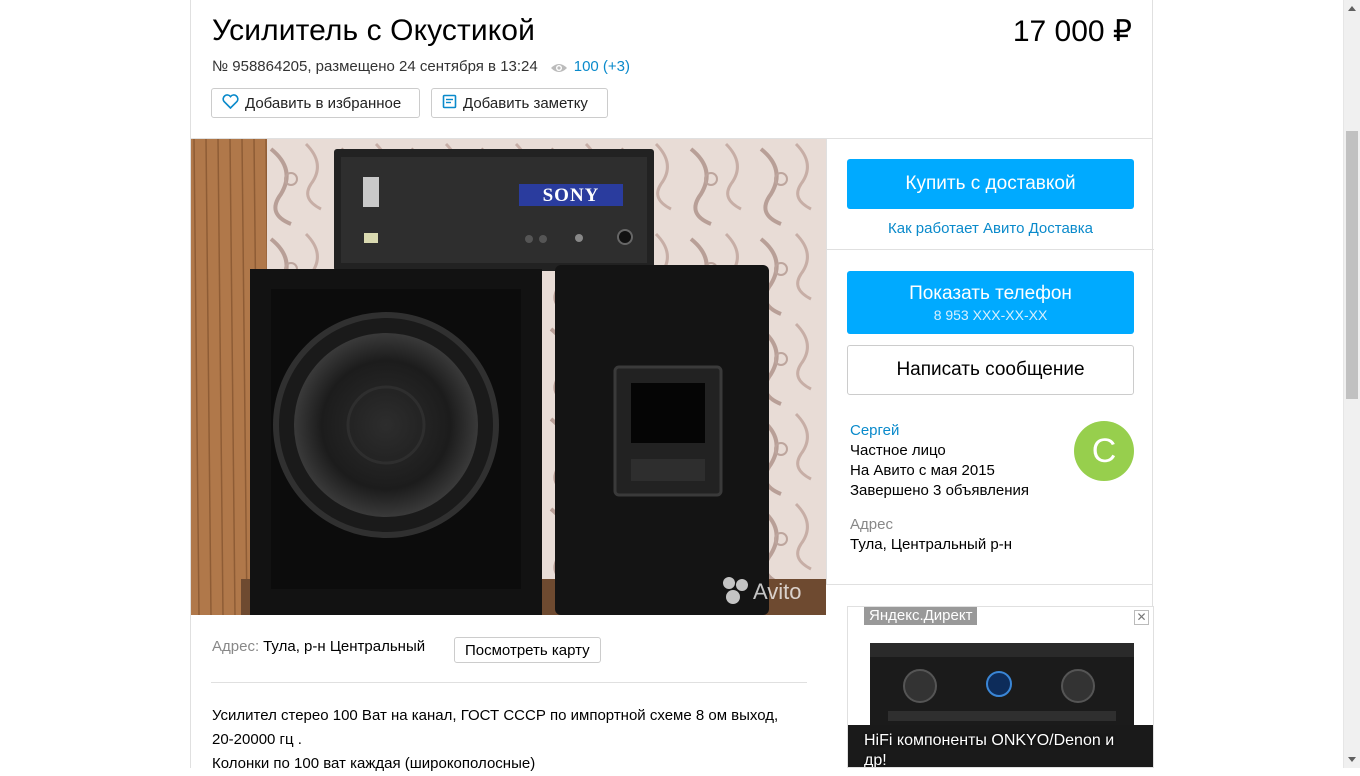  I want to click on scrollbar-thumb, so click(1352, 265).